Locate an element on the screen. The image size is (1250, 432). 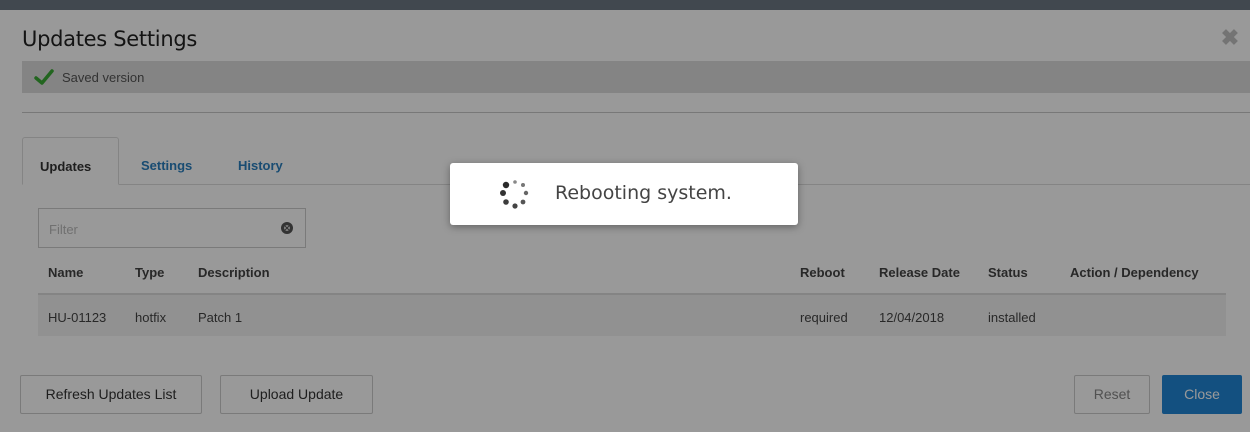
rebooting-dialog: Rebooting system. is located at coordinates (624, 194).